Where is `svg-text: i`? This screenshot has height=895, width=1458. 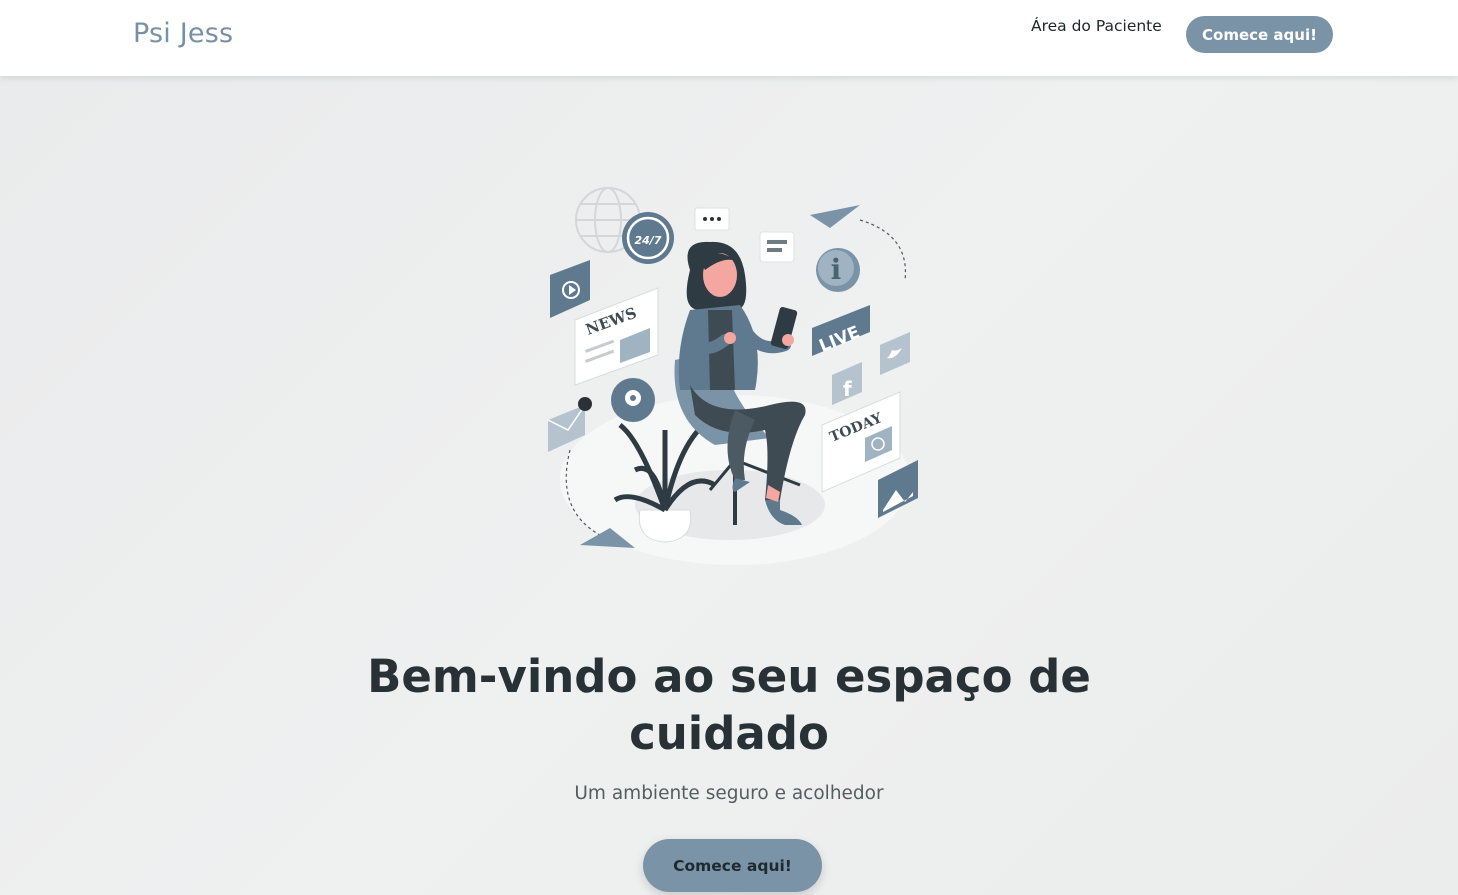 svg-text: i is located at coordinates (836, 269).